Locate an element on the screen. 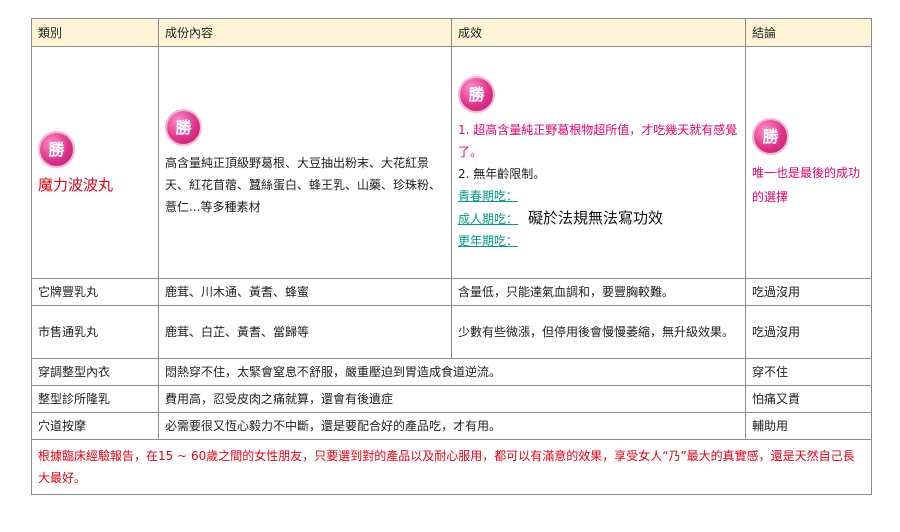 The image size is (900, 532). effect-line-2: 2. 無年齡限制。 is located at coordinates (502, 173).